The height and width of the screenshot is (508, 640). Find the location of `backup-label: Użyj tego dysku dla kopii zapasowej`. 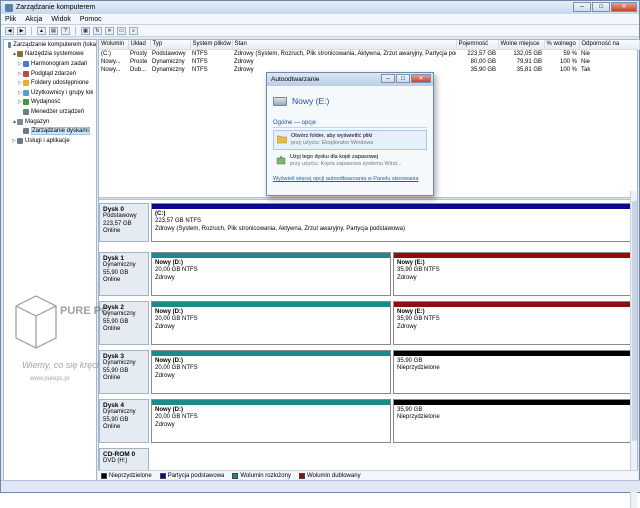

backup-label: Użyj tego dysku dla kopii zapasowej is located at coordinates (334, 157).